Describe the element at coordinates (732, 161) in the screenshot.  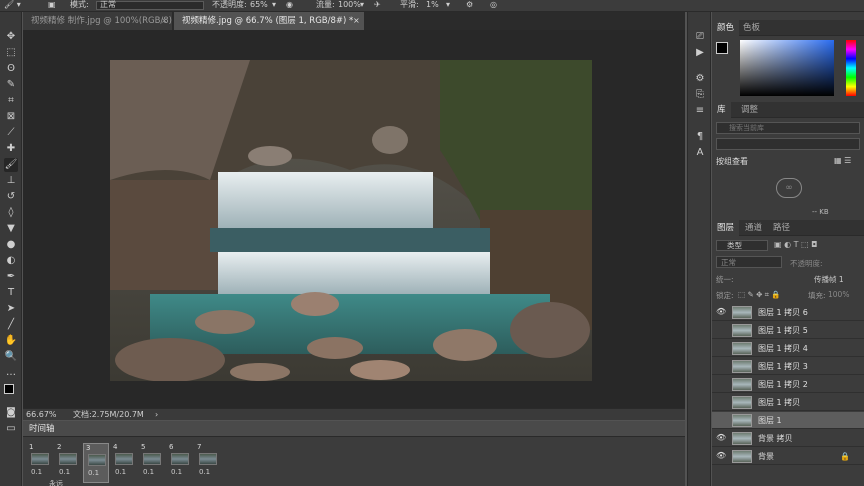
I see `group-view-label: 按组查看` at that location.